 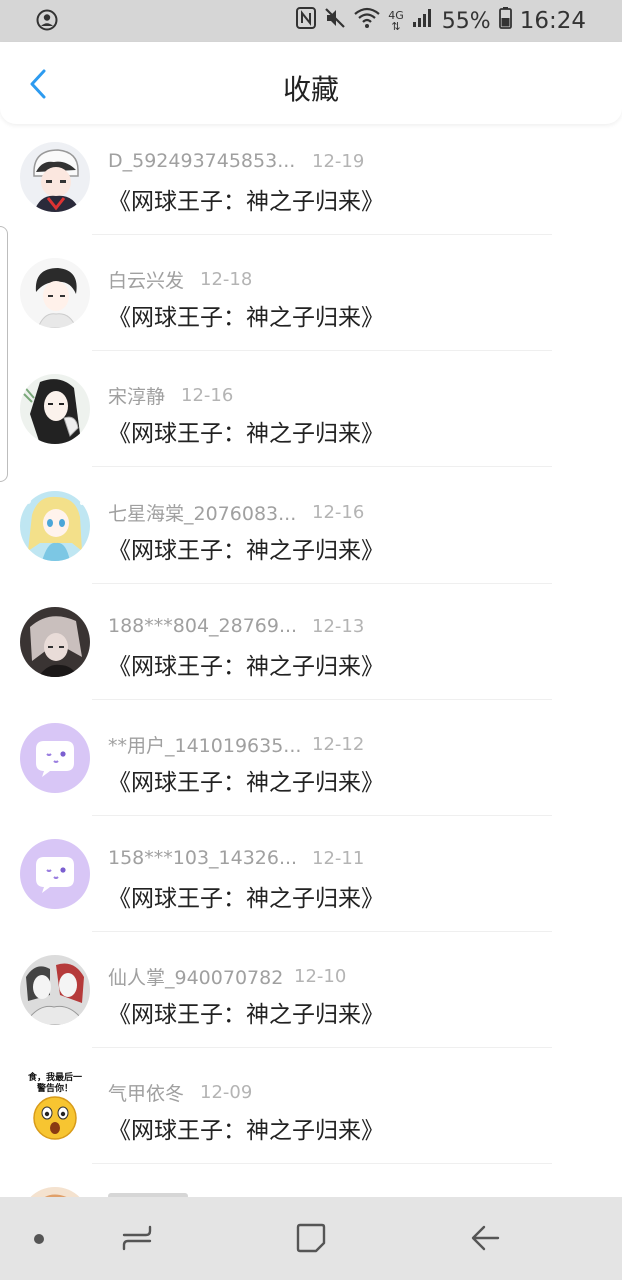 I want to click on wifi-icon, so click(x=367, y=21).